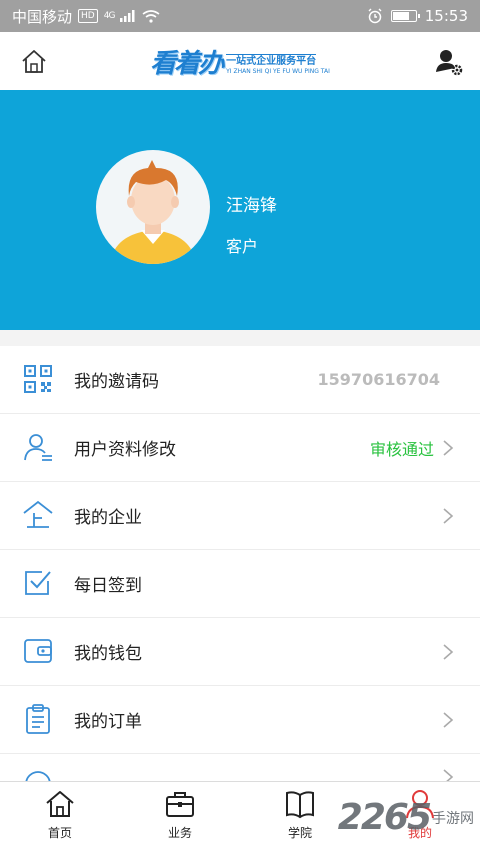  Describe the element at coordinates (108, 586) in the screenshot. I see `menu-item-label: 每日签到` at that location.